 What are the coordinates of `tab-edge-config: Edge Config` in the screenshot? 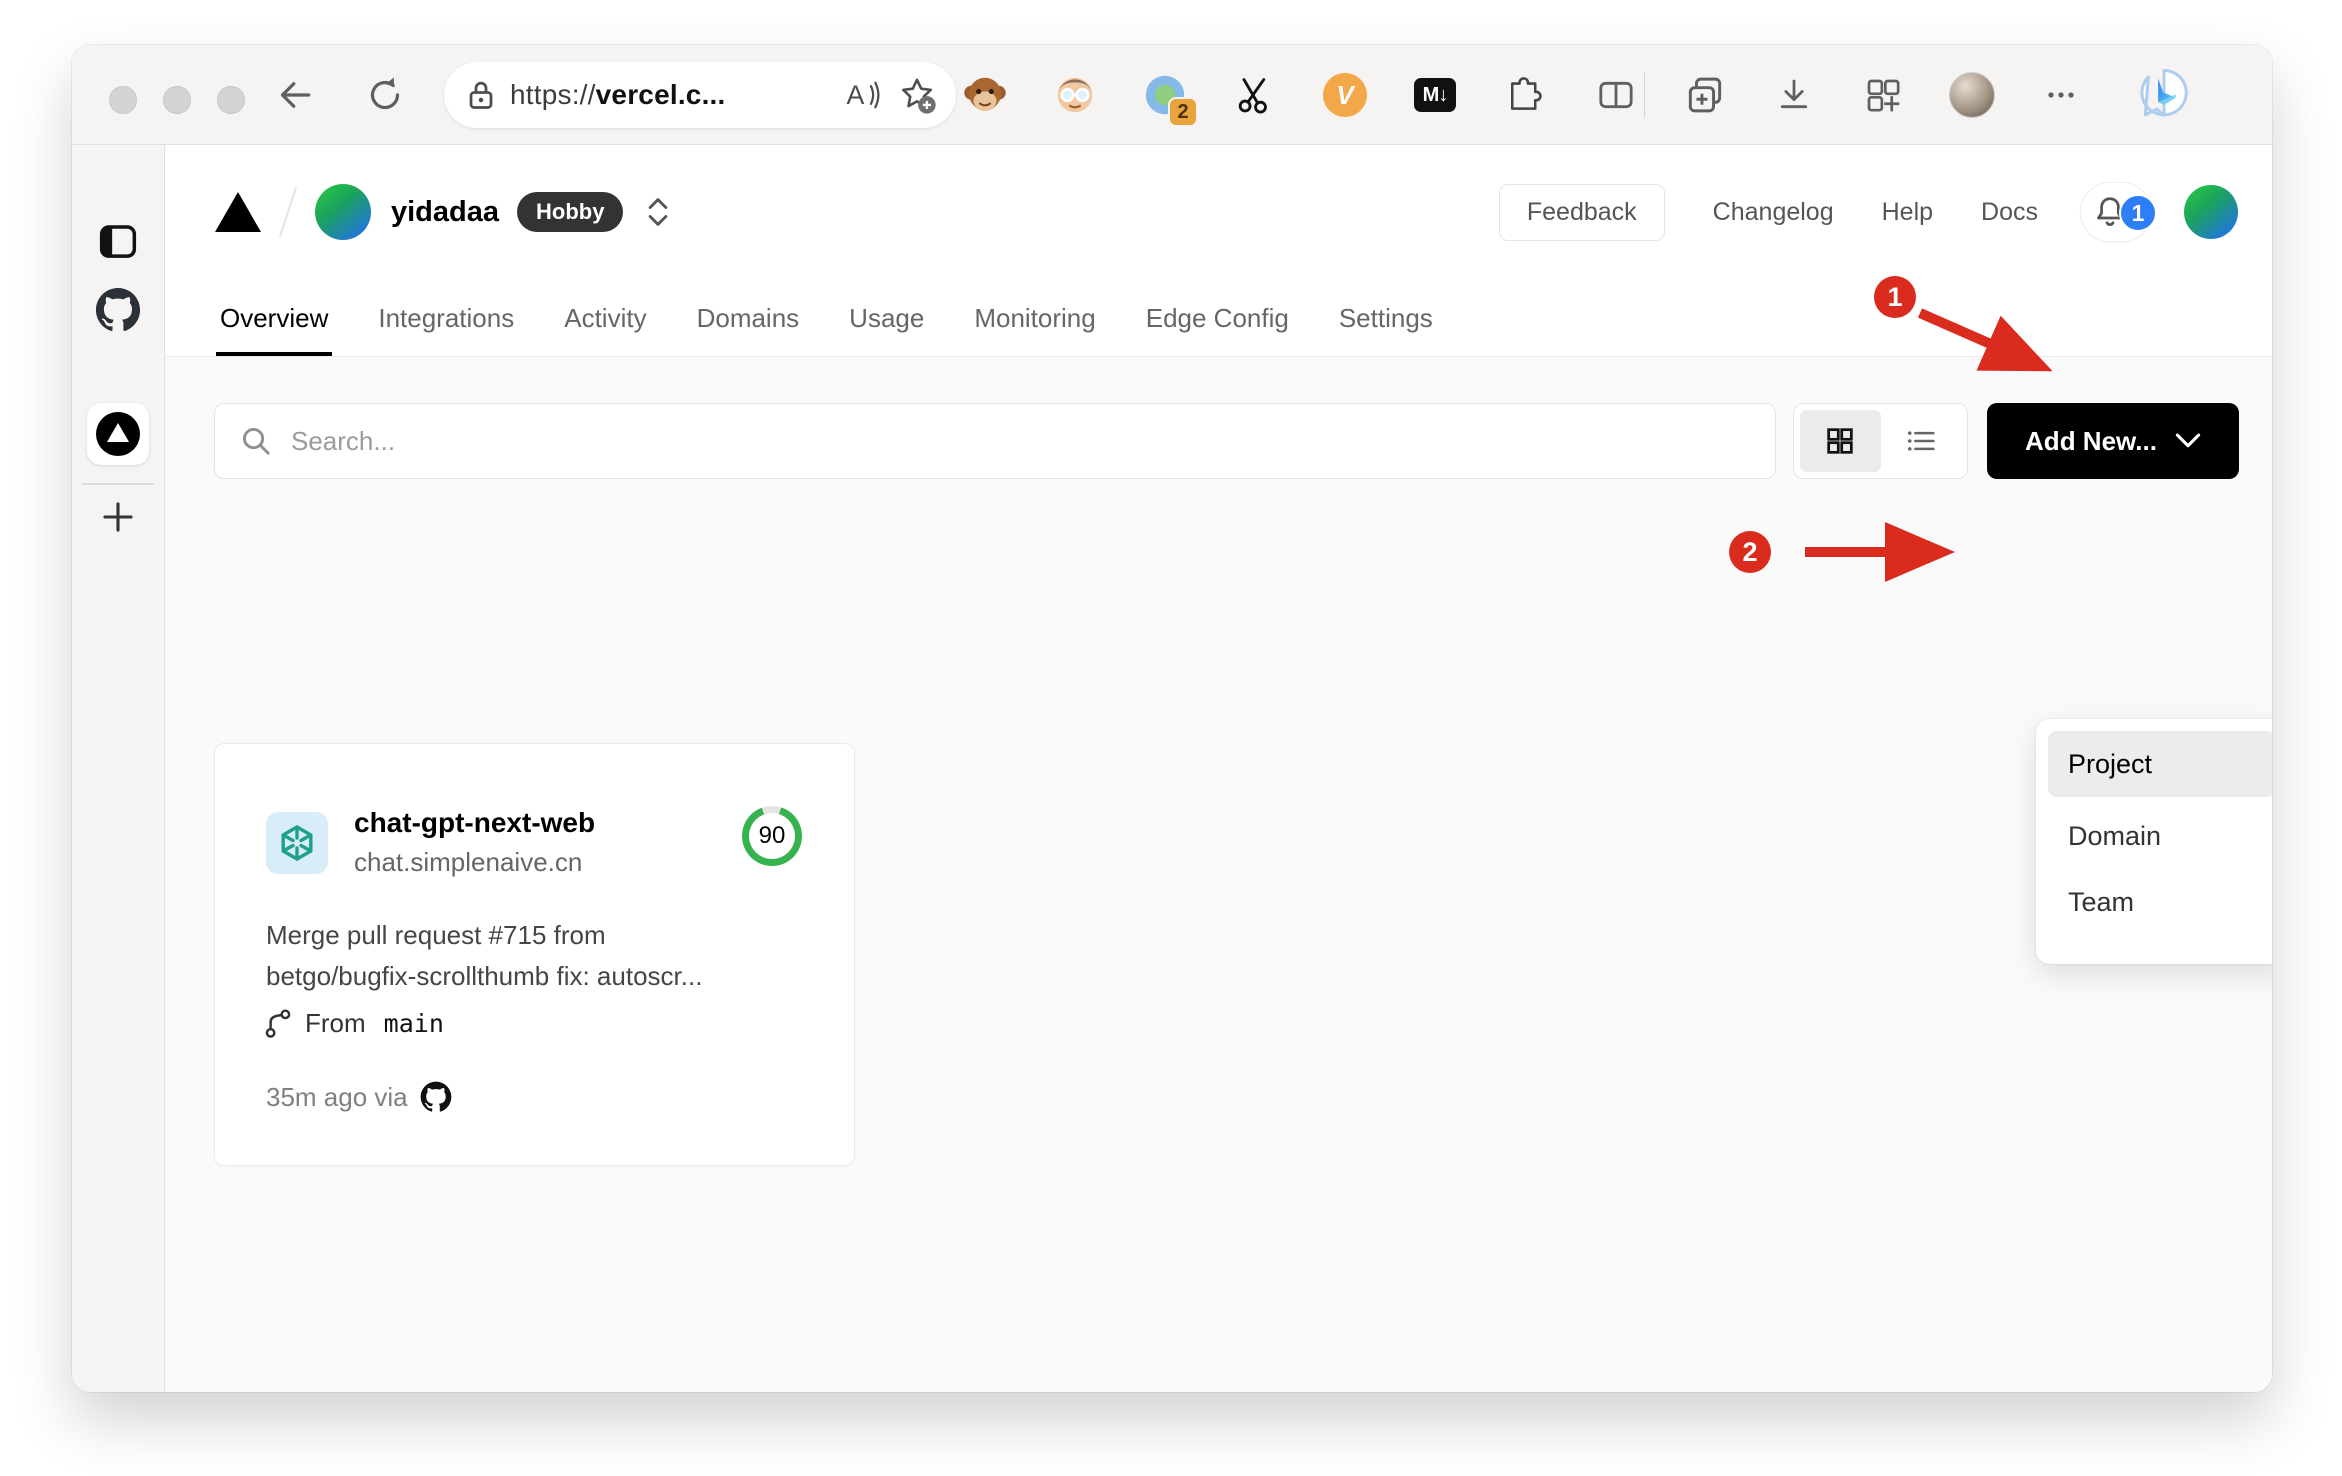 It's located at (1217, 329).